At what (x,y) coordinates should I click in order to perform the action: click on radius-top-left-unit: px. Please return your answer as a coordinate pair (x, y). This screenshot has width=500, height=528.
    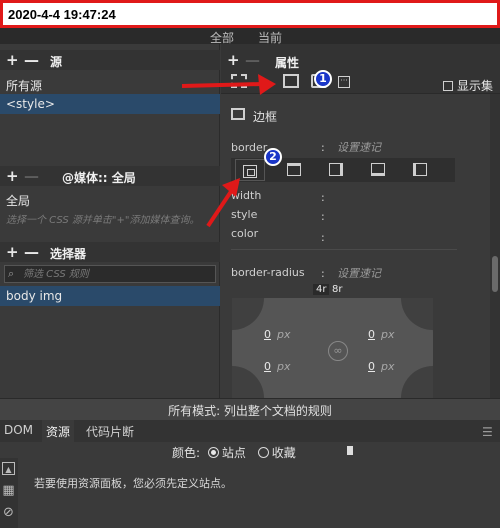
    Looking at the image, I should click on (284, 334).